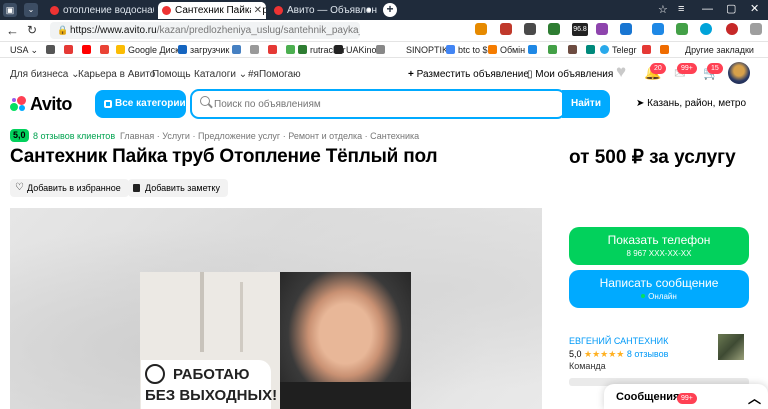  What do you see at coordinates (648, 397) in the screenshot?
I see `messages-widget-label: Сообщения` at bounding box center [648, 397].